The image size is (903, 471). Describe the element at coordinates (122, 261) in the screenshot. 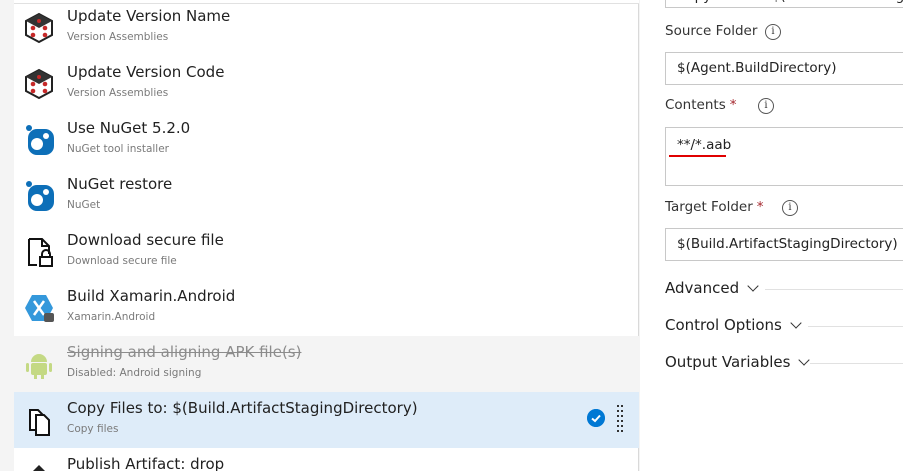

I see `task-type: Download secure file` at that location.